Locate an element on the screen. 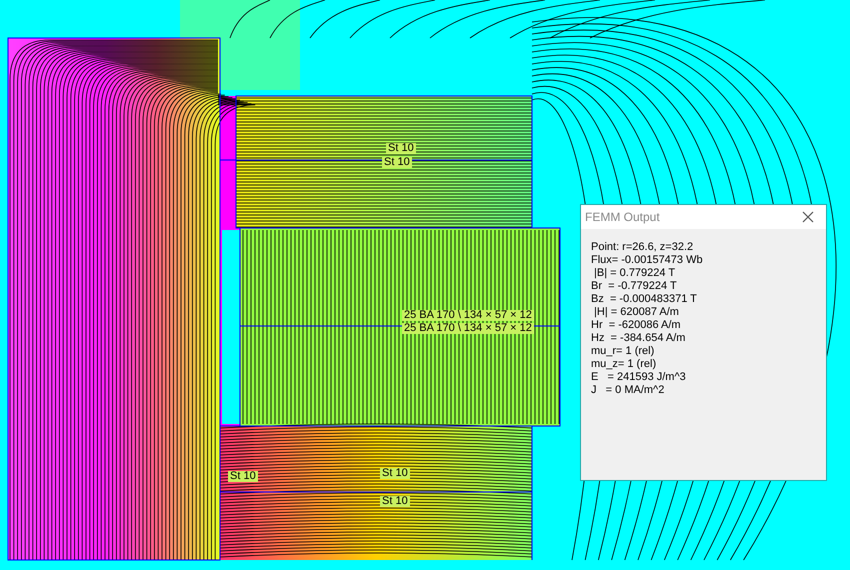 This screenshot has width=850, height=570. output-line: |B| = 0.779224 T is located at coordinates (634, 273).